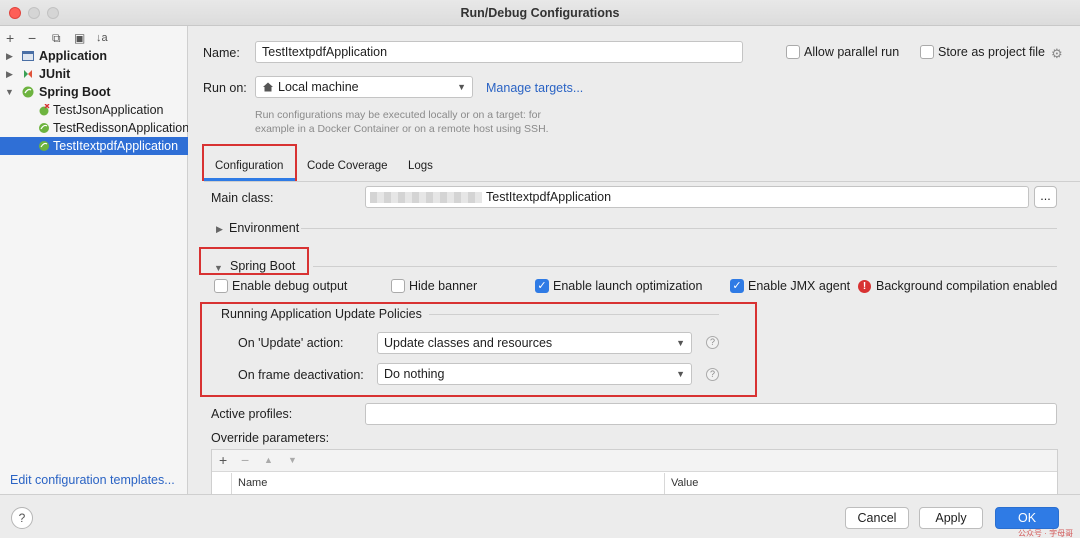 The image size is (1080, 538). What do you see at coordinates (32, 38) in the screenshot?
I see `remove-configuration-button: −` at bounding box center [32, 38].